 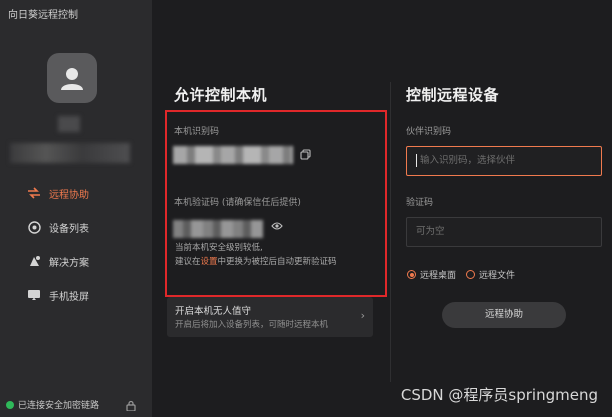 What do you see at coordinates (504, 232) in the screenshot?
I see `verify-code-input: 可为空` at bounding box center [504, 232].